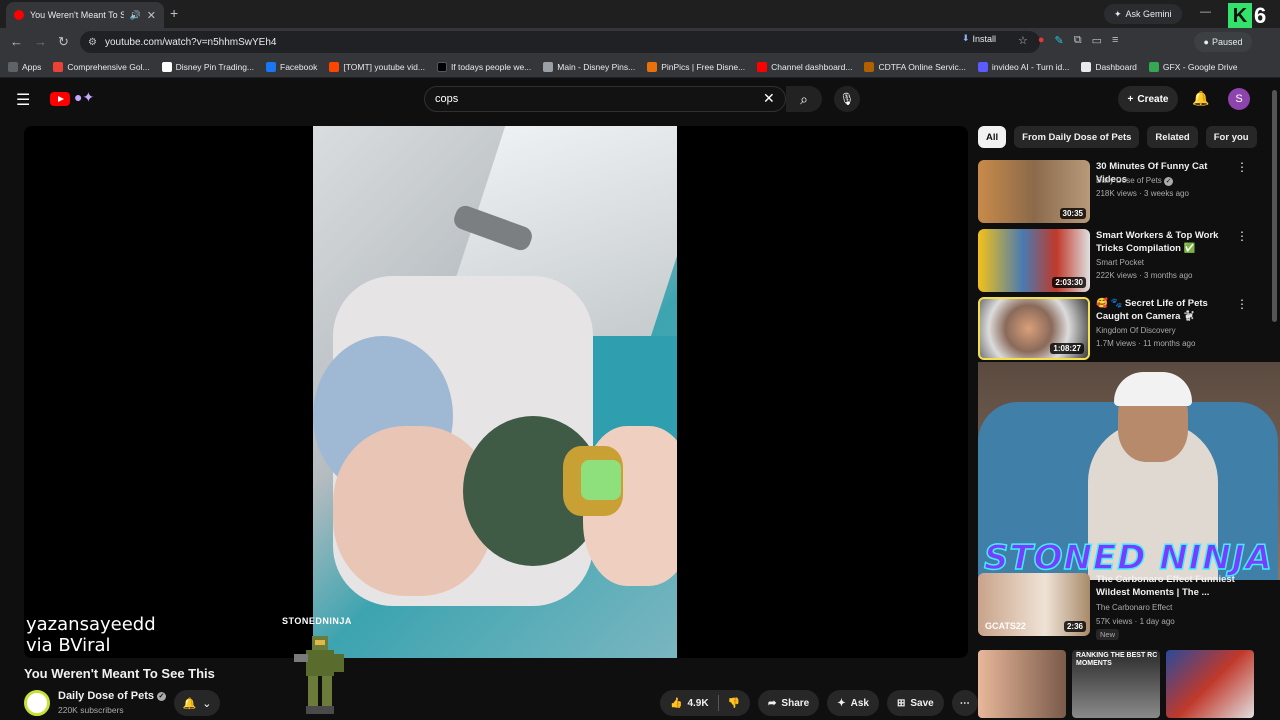 Image resolution: width=1280 pixels, height=720 pixels. Describe the element at coordinates (804, 99) in the screenshot. I see `search-button: ⌕` at that location.